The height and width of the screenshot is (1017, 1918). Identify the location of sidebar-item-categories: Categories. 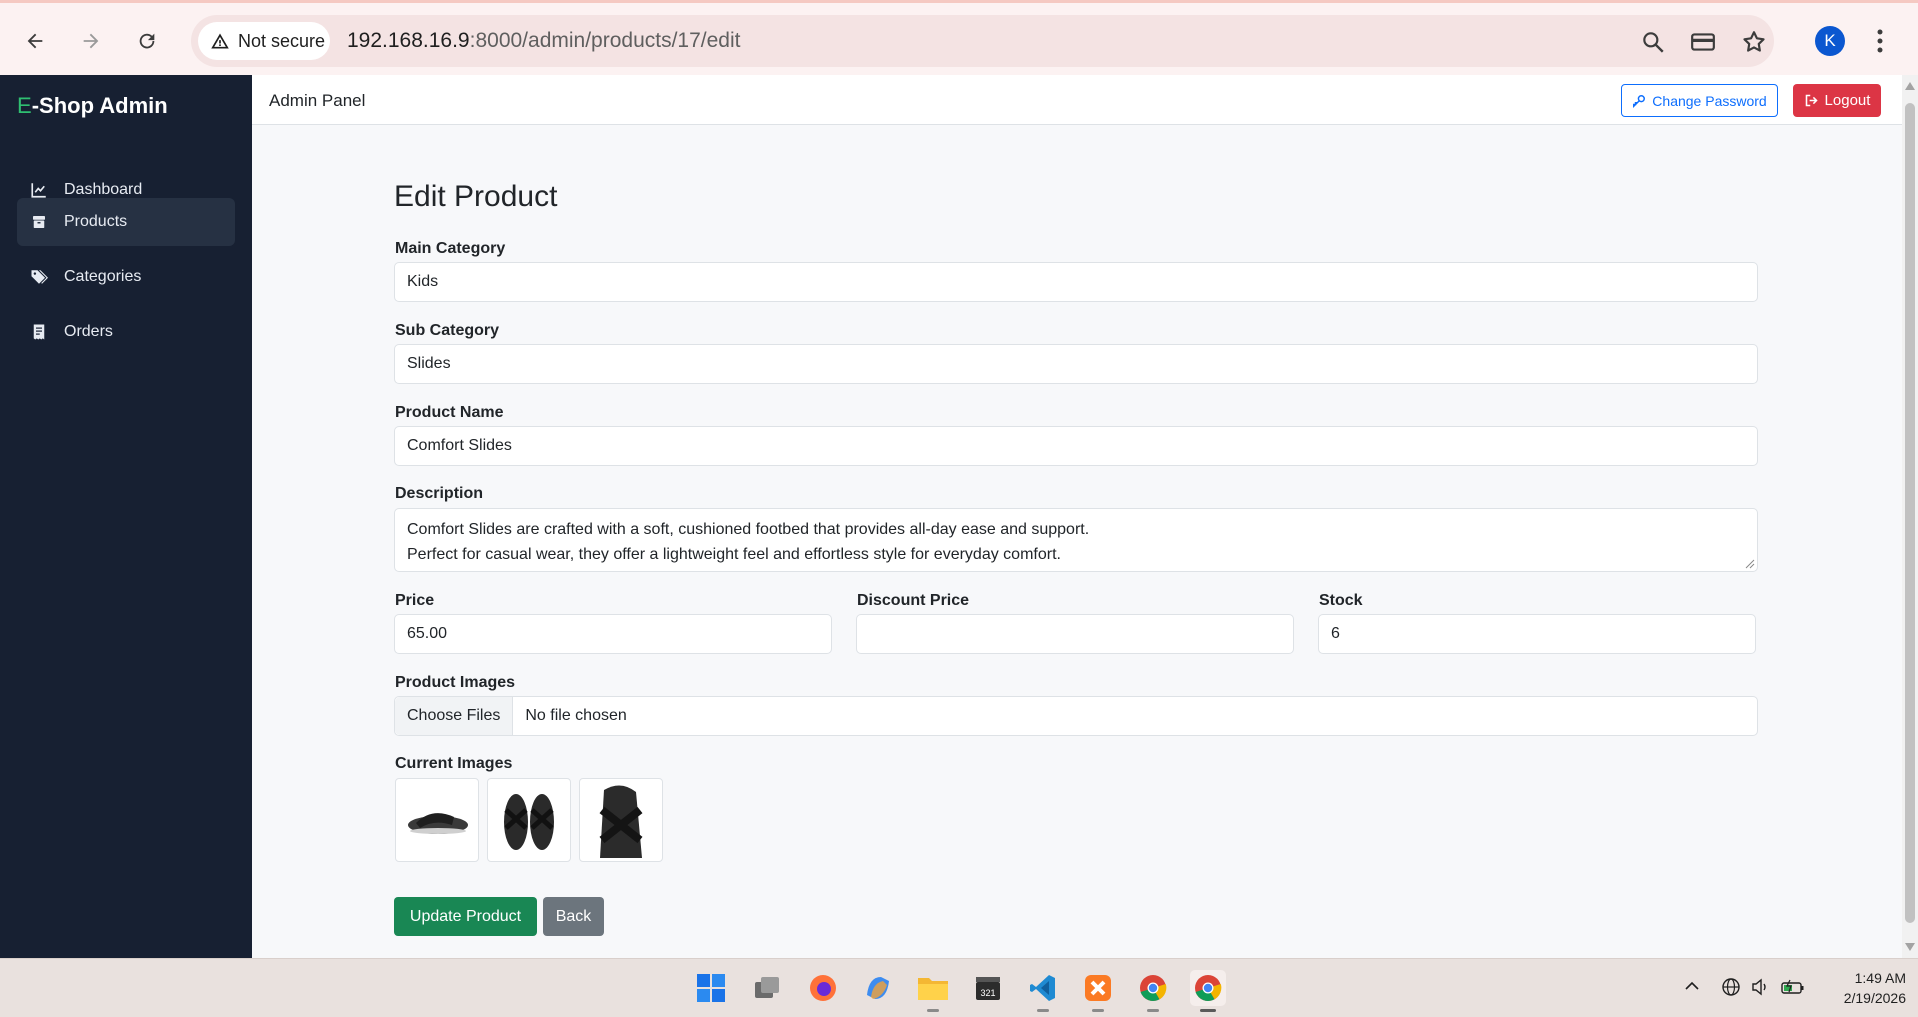
(126, 277).